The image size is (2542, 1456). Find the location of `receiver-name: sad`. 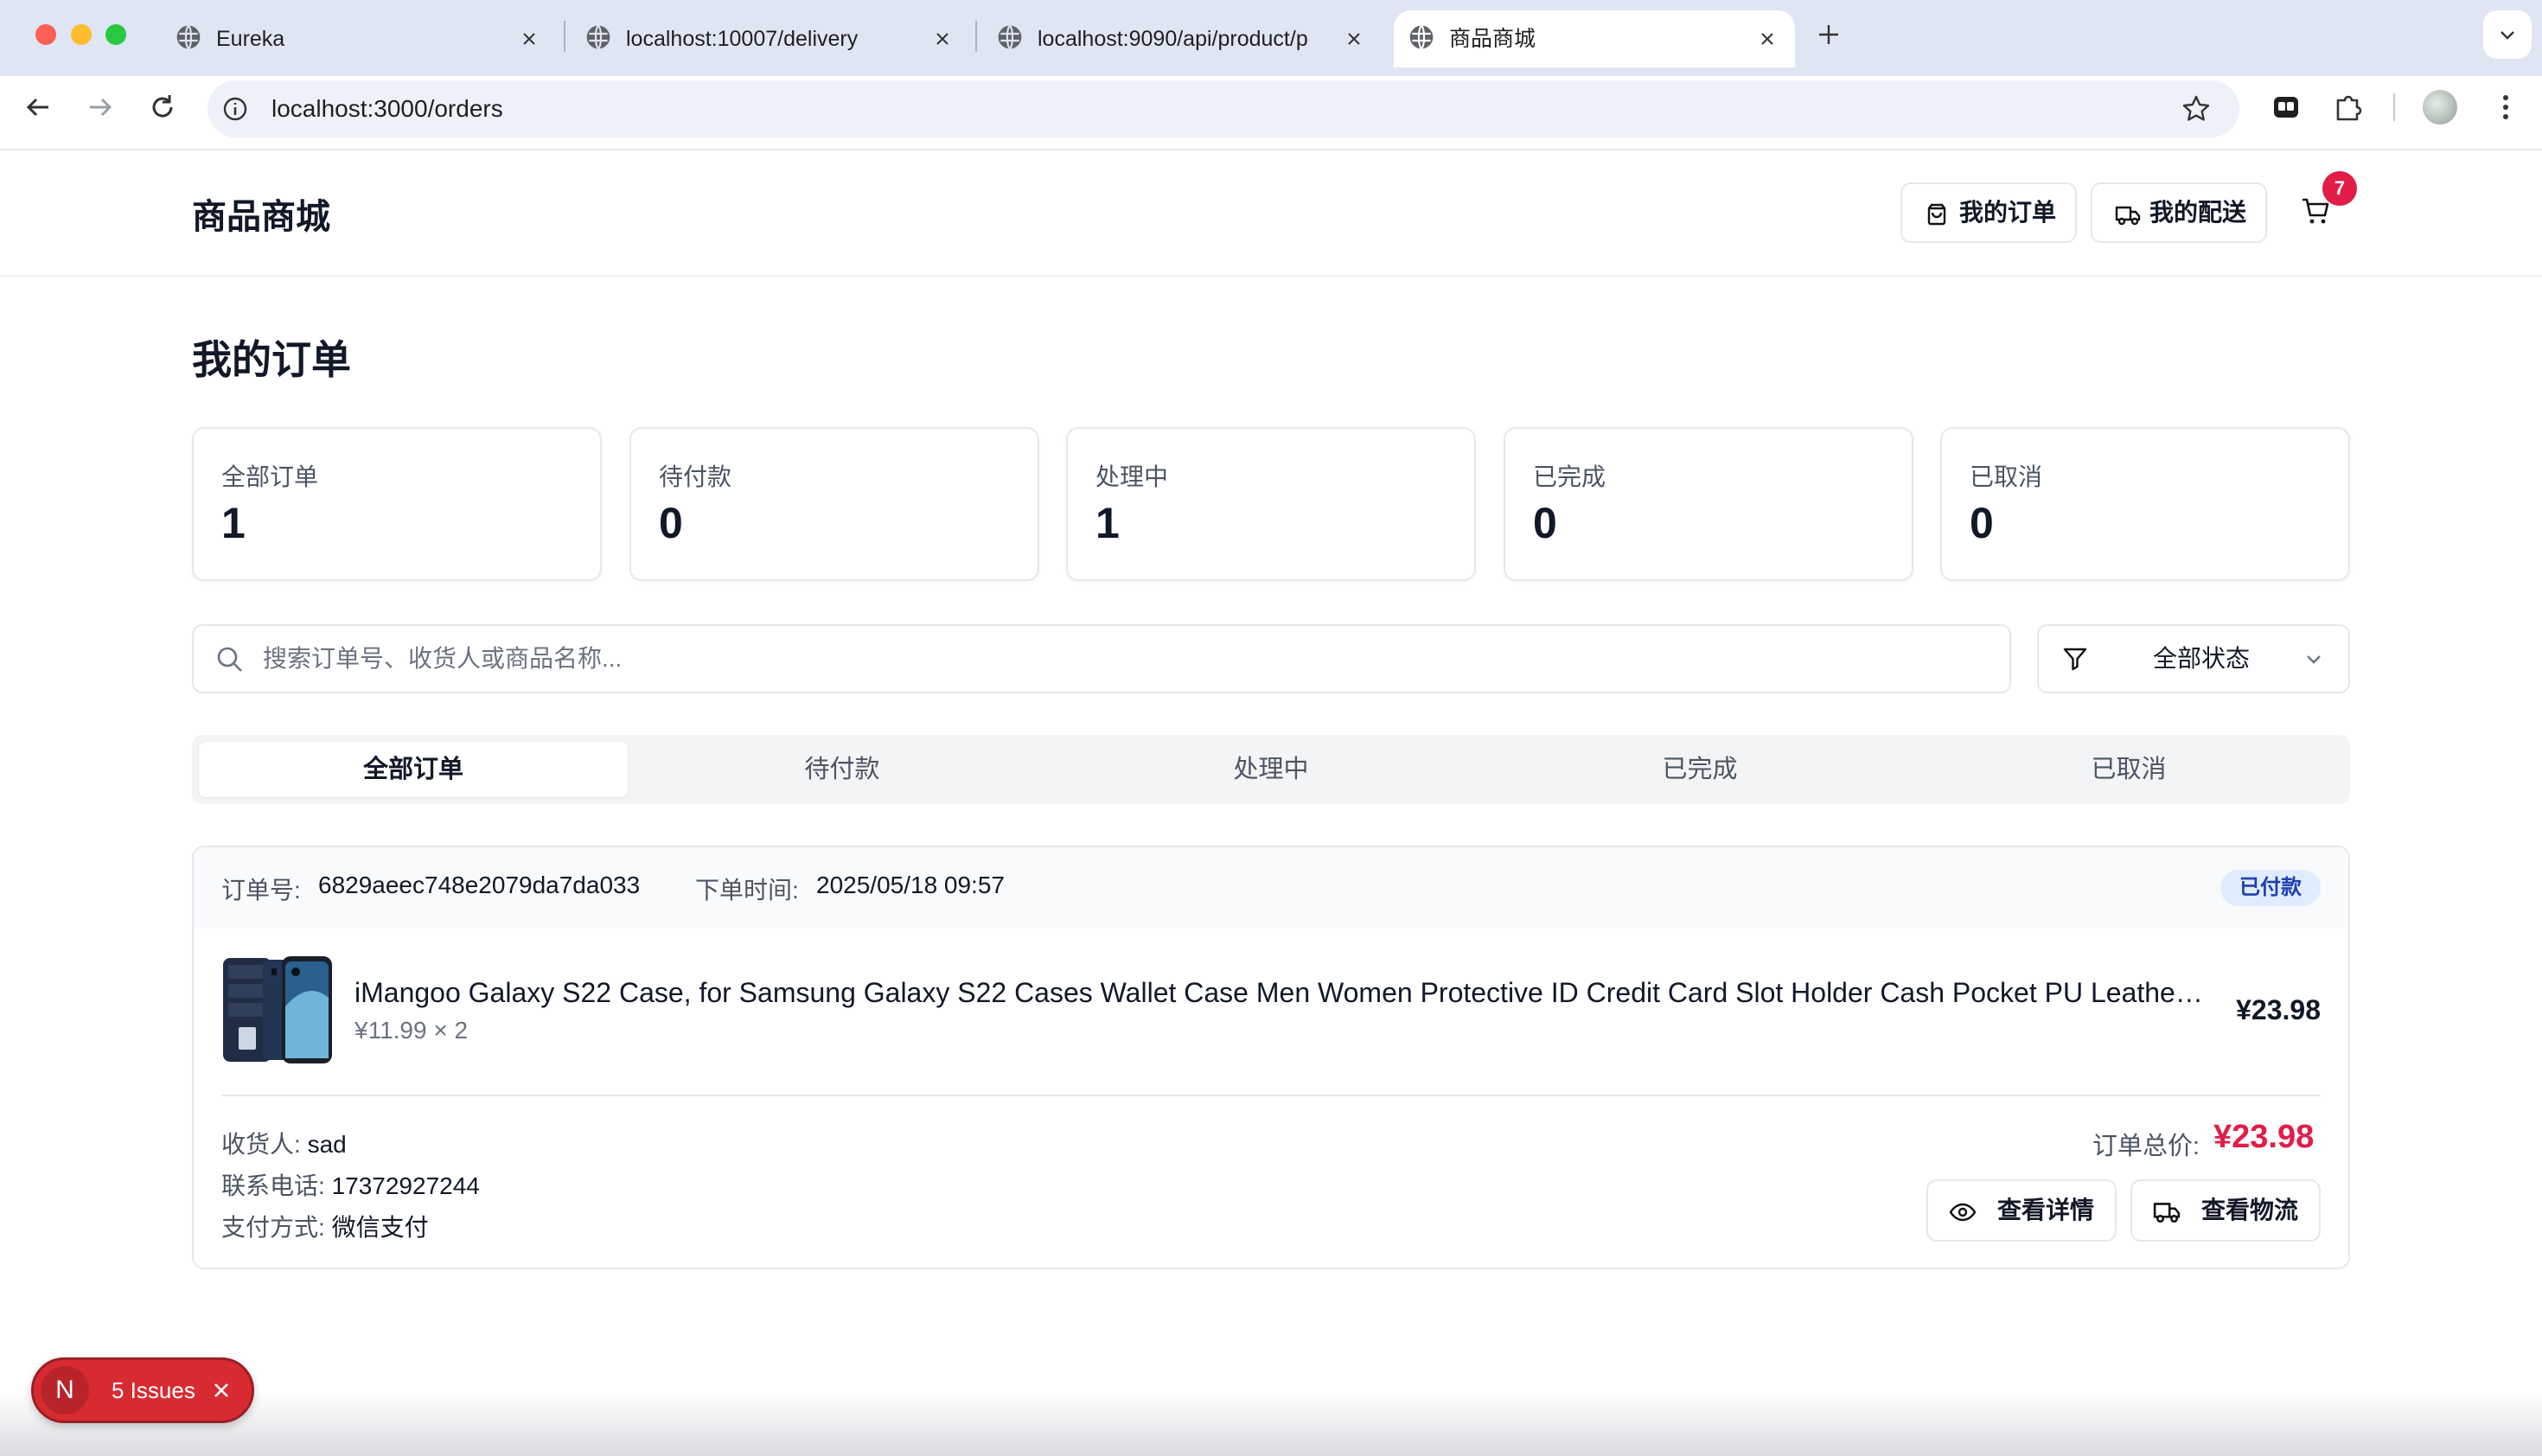

receiver-name: sad is located at coordinates (327, 1145).